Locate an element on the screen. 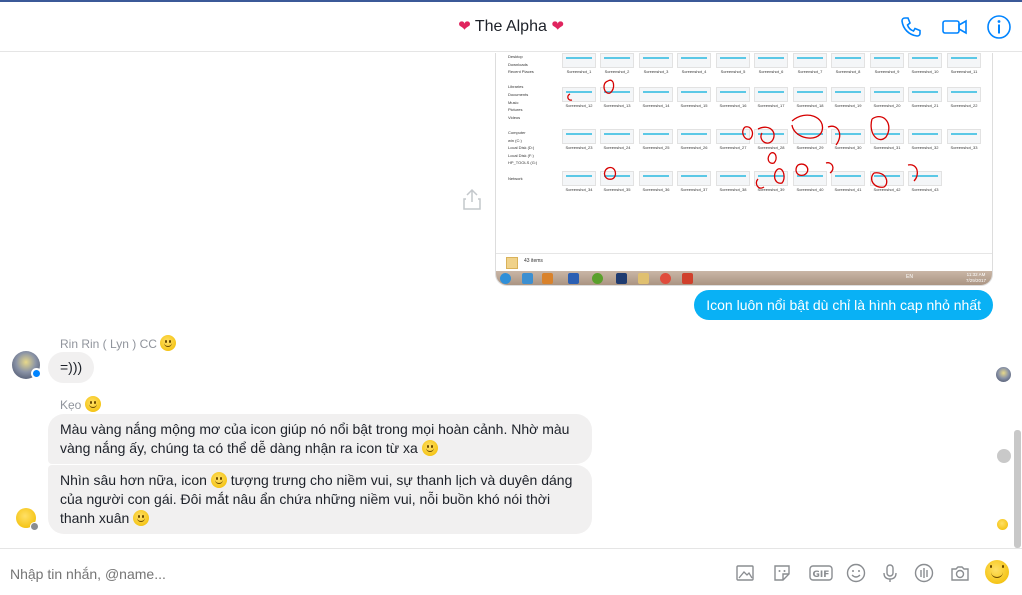 This screenshot has height=595, width=1022. tray-language: EN is located at coordinates (909, 277).